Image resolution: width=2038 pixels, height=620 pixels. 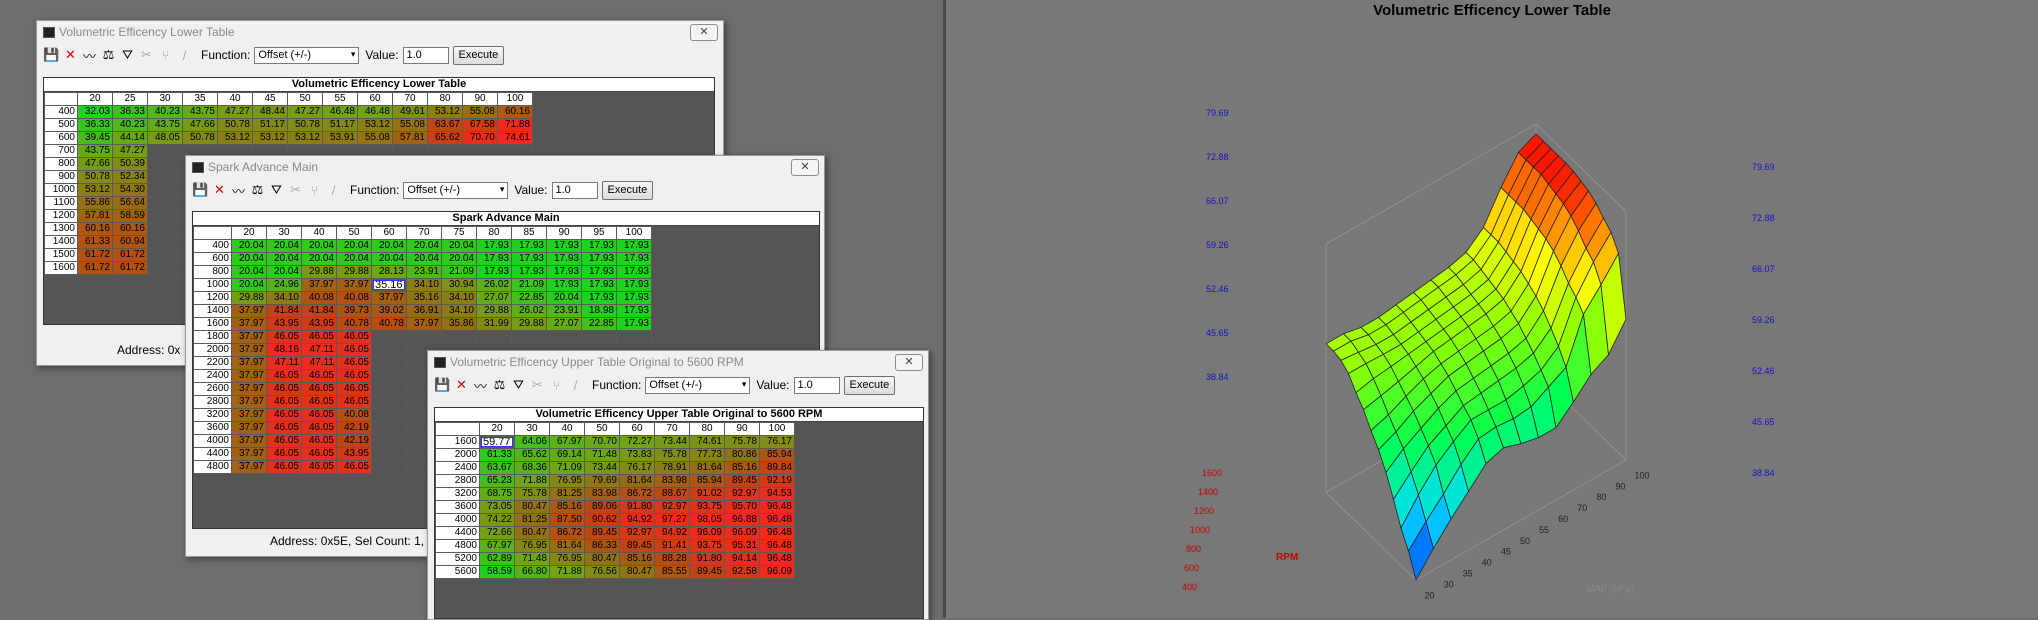 I want to click on row-header: 1600, so click(x=61, y=268).